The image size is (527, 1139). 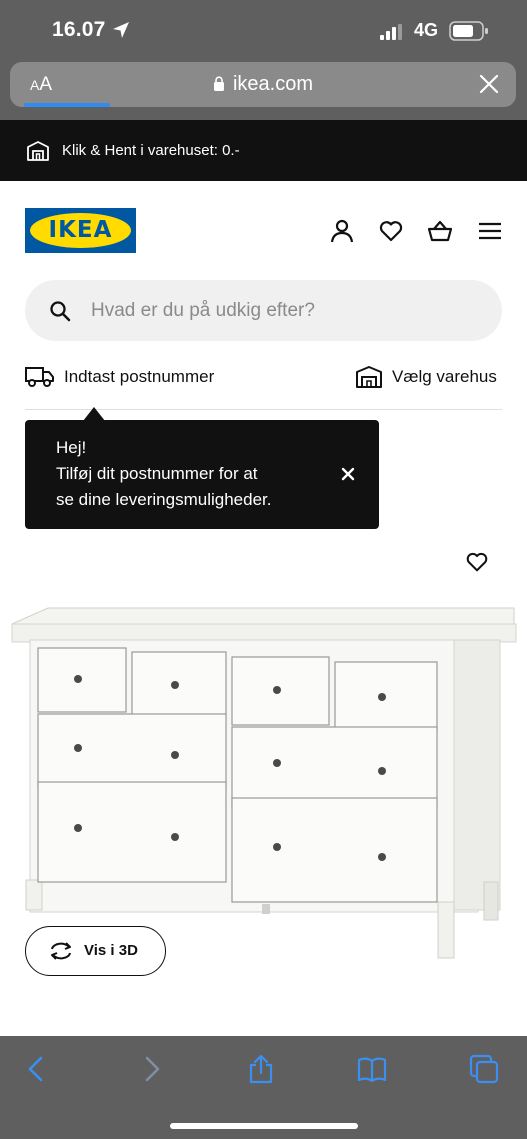 I want to click on address-bar: AA ikea.com, so click(x=263, y=84).